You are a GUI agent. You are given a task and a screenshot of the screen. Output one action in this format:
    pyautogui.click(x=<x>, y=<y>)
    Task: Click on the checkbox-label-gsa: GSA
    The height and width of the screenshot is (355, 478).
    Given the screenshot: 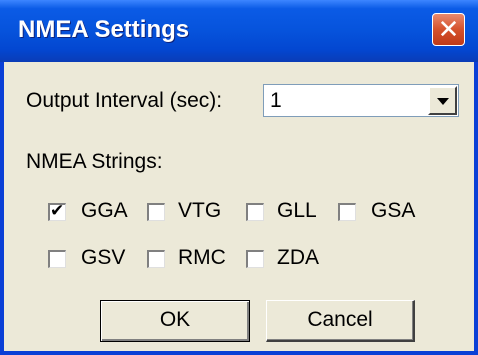 What is the action you would take?
    pyautogui.click(x=393, y=211)
    